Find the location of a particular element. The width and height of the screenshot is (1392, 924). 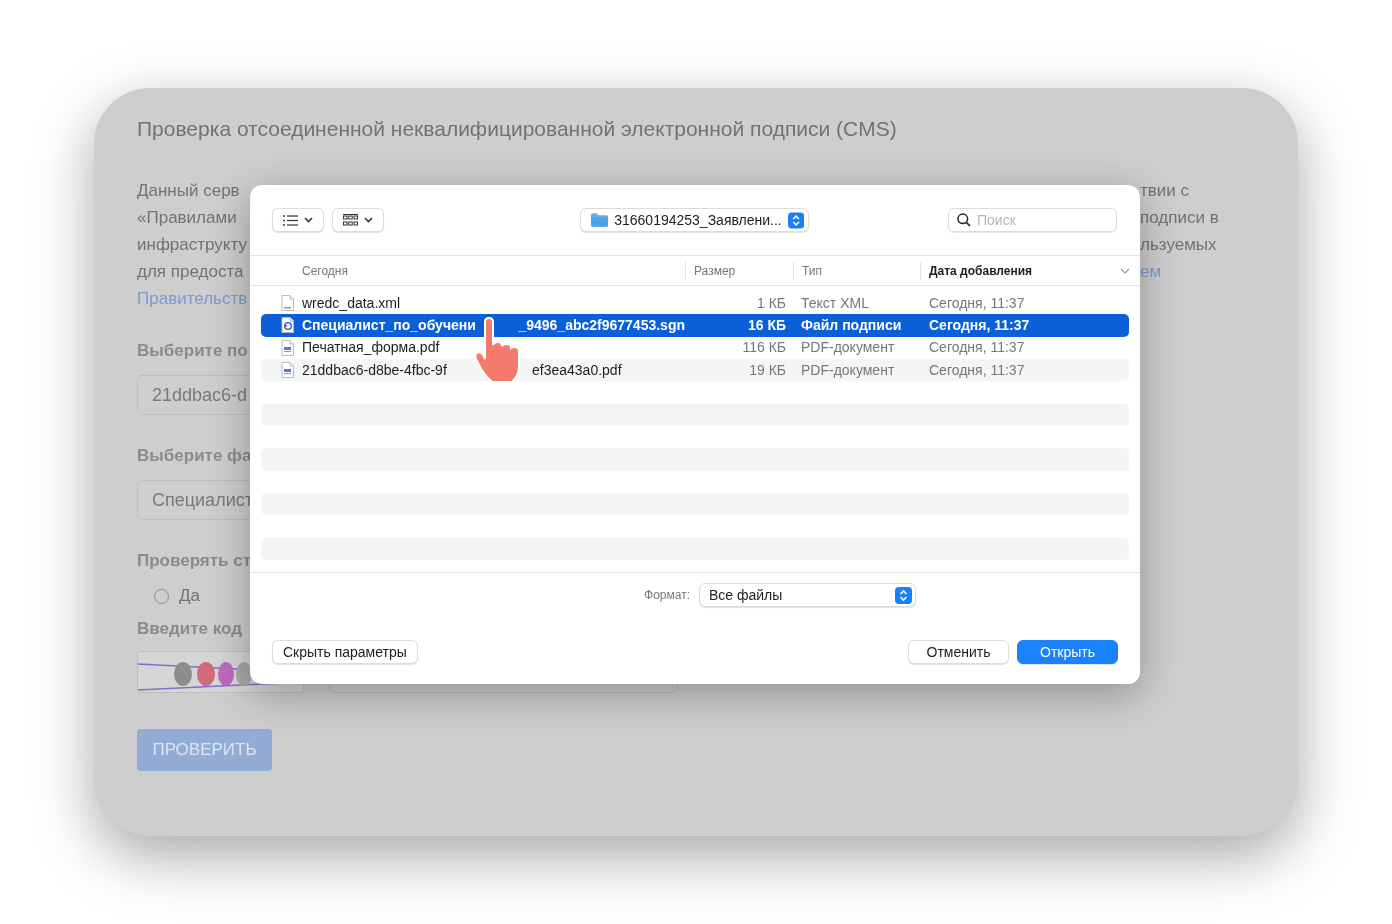

column-header: Дата добавления is located at coordinates (981, 270).